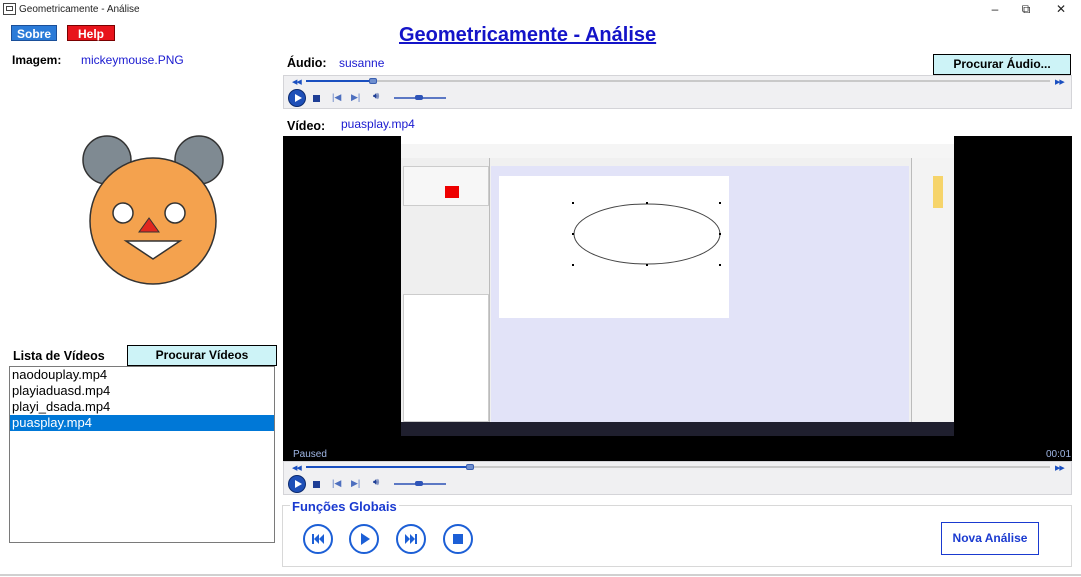 The height and width of the screenshot is (577, 1081). I want to click on video-play-icon, so click(297, 484).